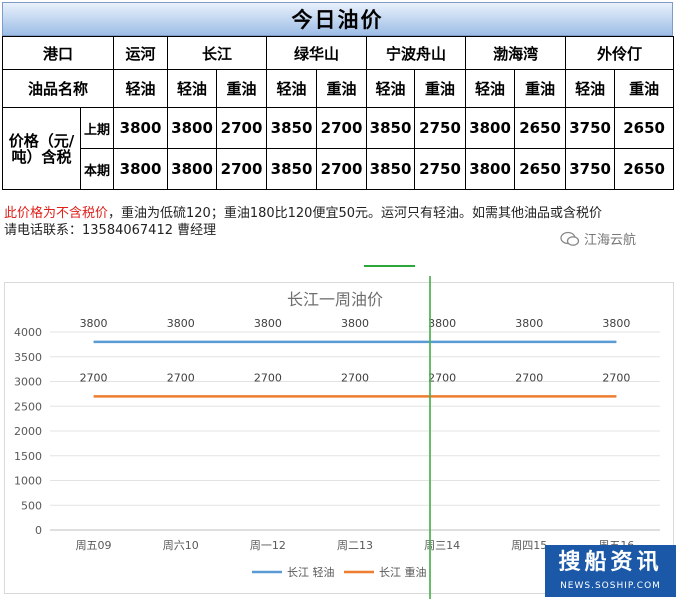 The image size is (678, 599). Describe the element at coordinates (337, 19) in the screenshot. I see `table-title: 今日油价` at that location.